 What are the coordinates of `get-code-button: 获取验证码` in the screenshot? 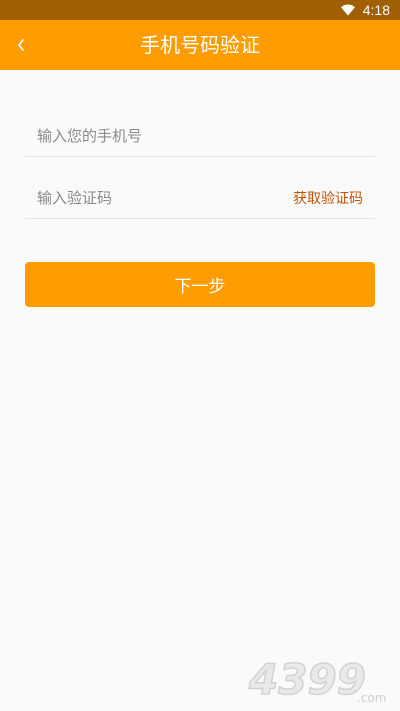 It's located at (328, 198).